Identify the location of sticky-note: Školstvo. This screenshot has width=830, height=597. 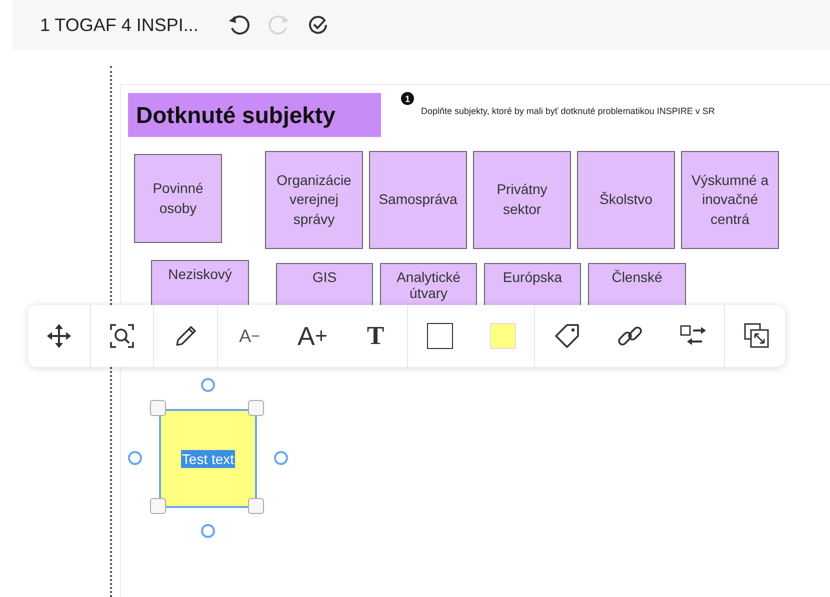
(626, 200).